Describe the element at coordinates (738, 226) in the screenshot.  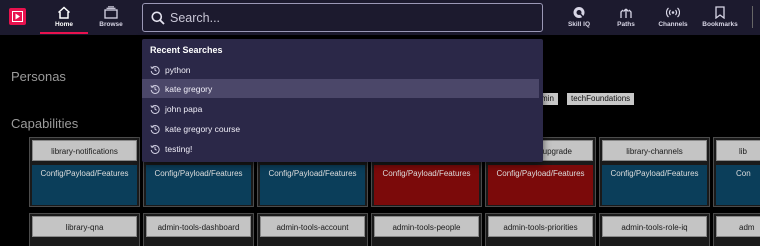
I see `card-title: adm` at that location.